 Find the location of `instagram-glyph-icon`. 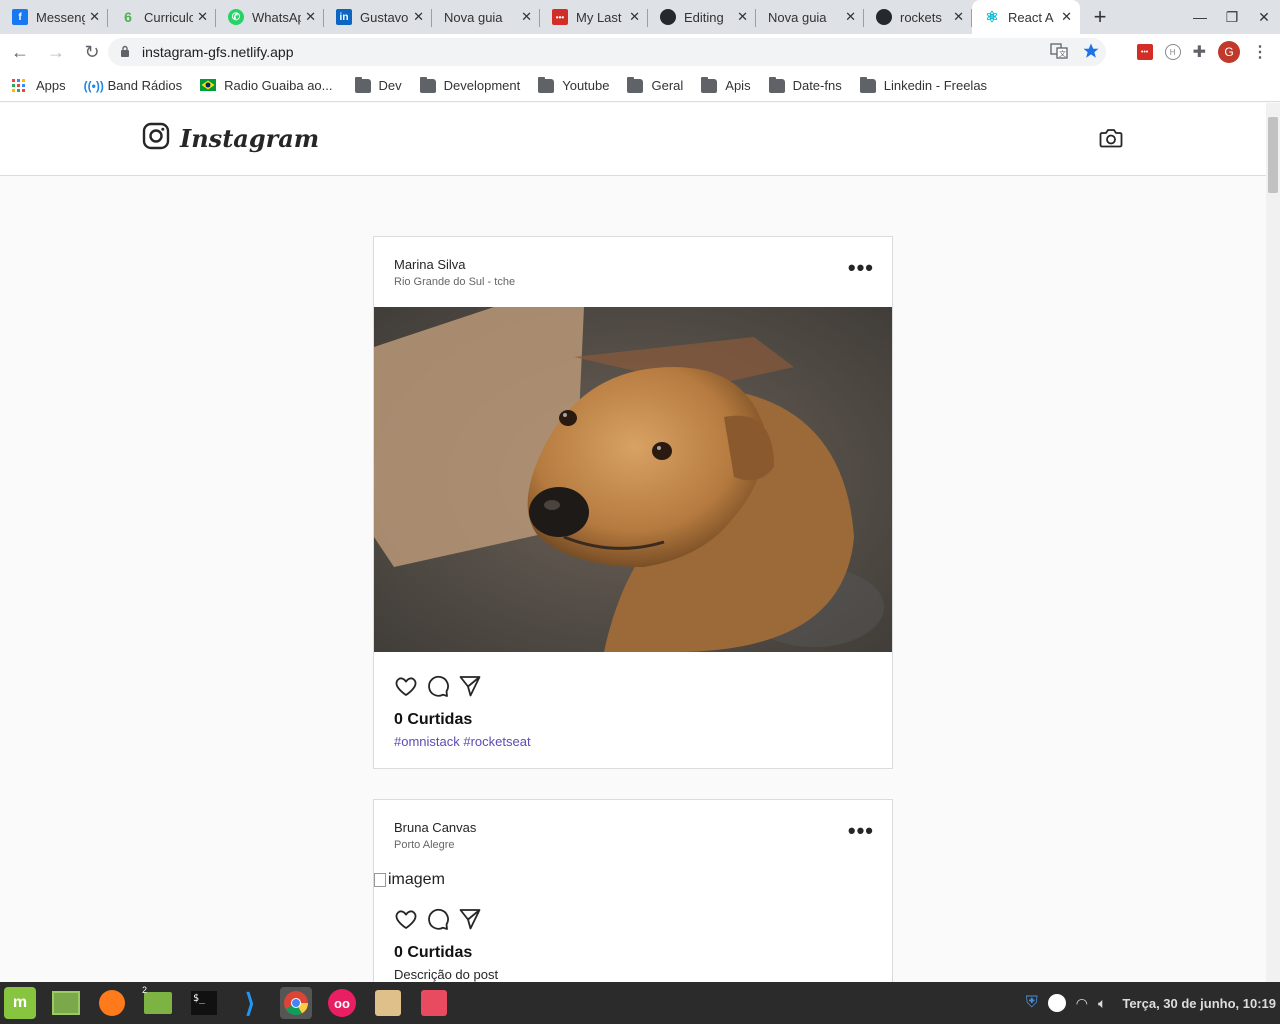

instagram-glyph-icon is located at coordinates (156, 138).